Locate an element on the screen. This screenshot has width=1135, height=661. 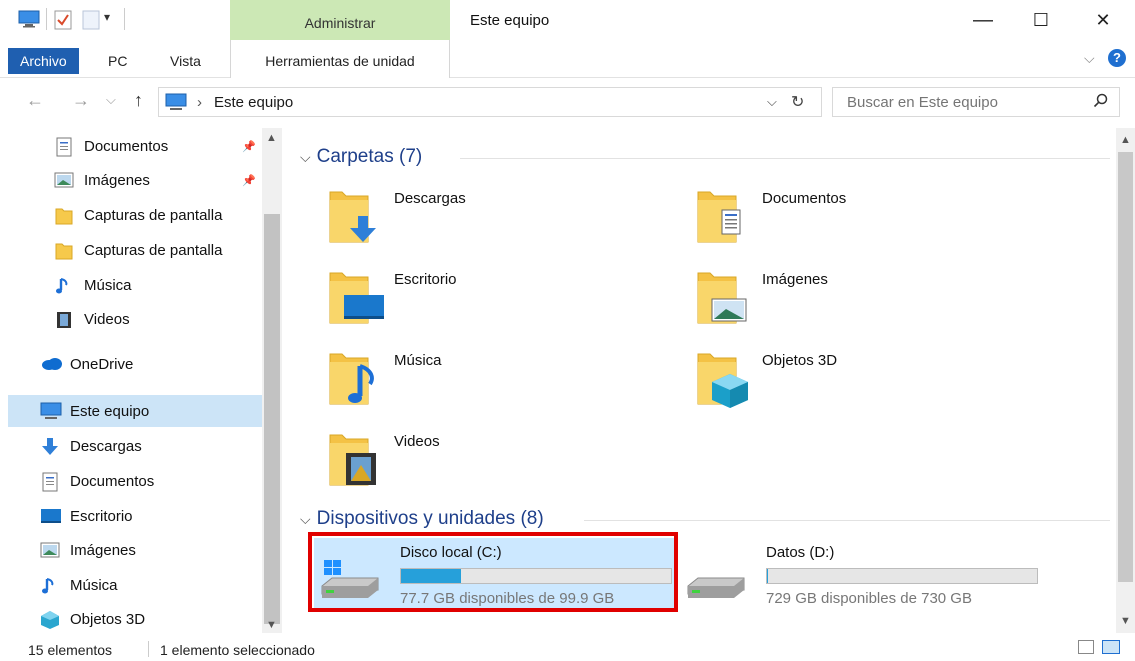
sidebar-item: Este equipo is located at coordinates (135, 411).